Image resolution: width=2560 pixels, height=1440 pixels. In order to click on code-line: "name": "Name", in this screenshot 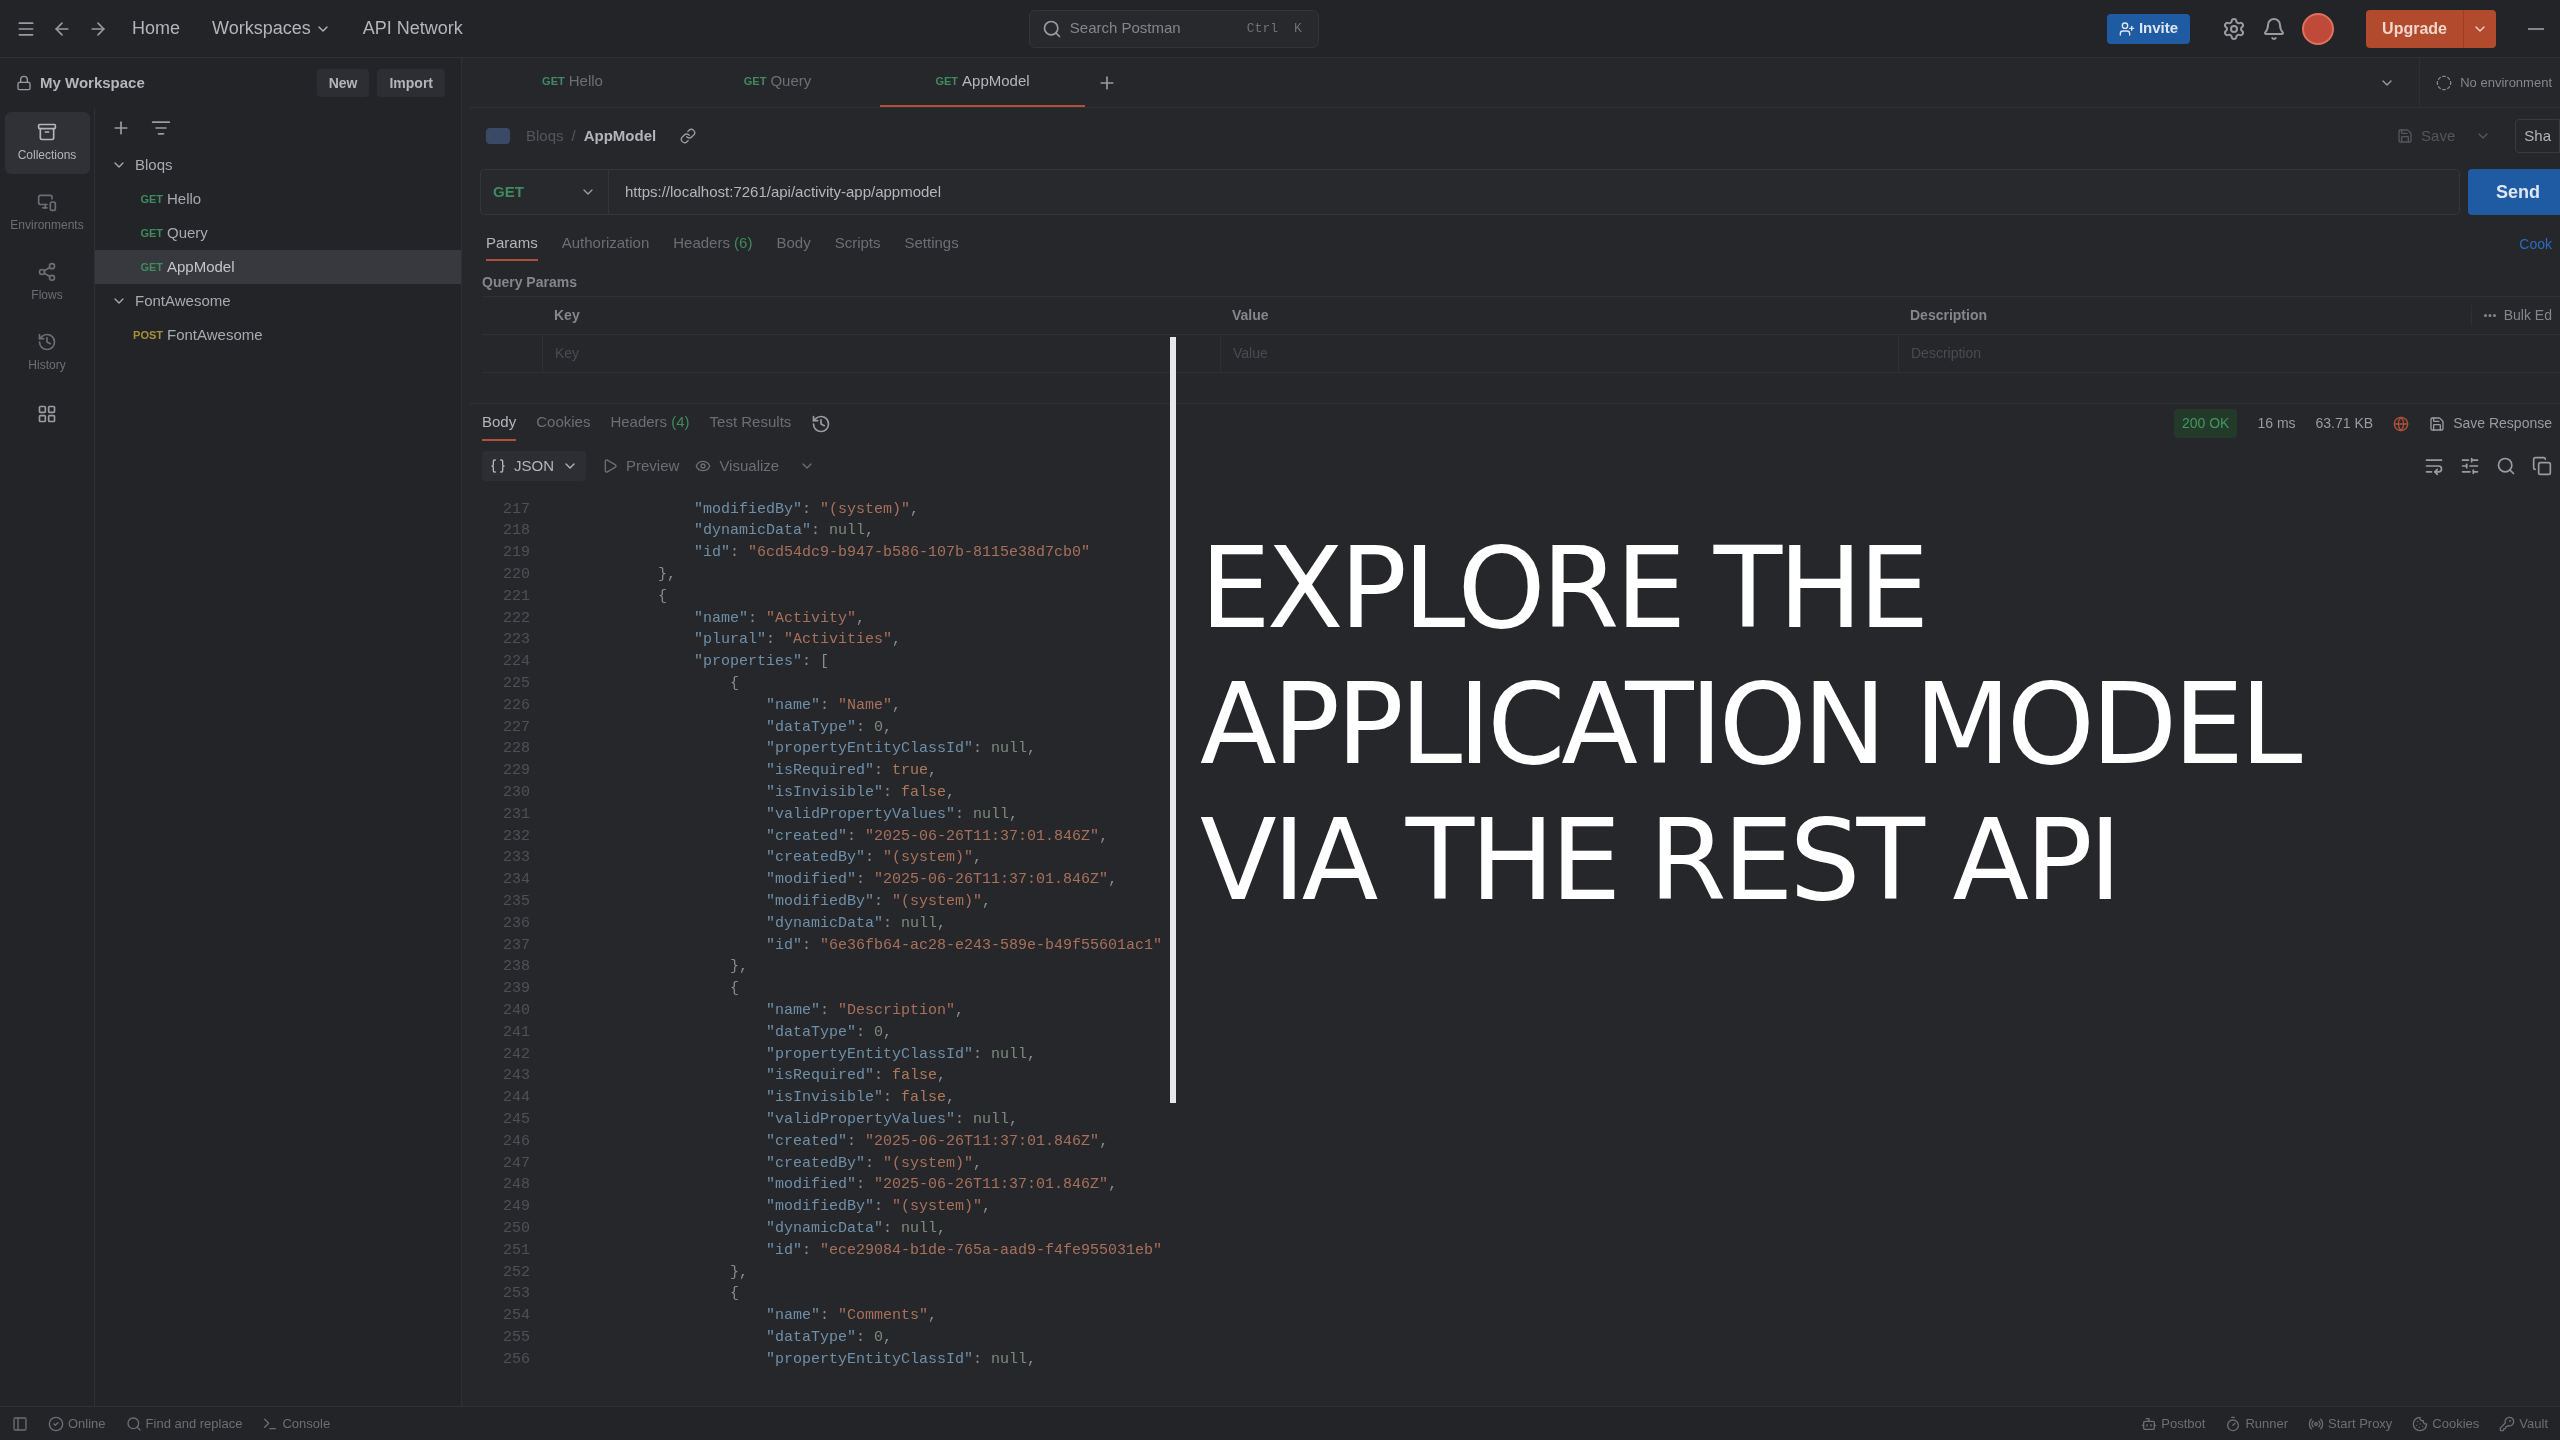, I will do `click(833, 705)`.